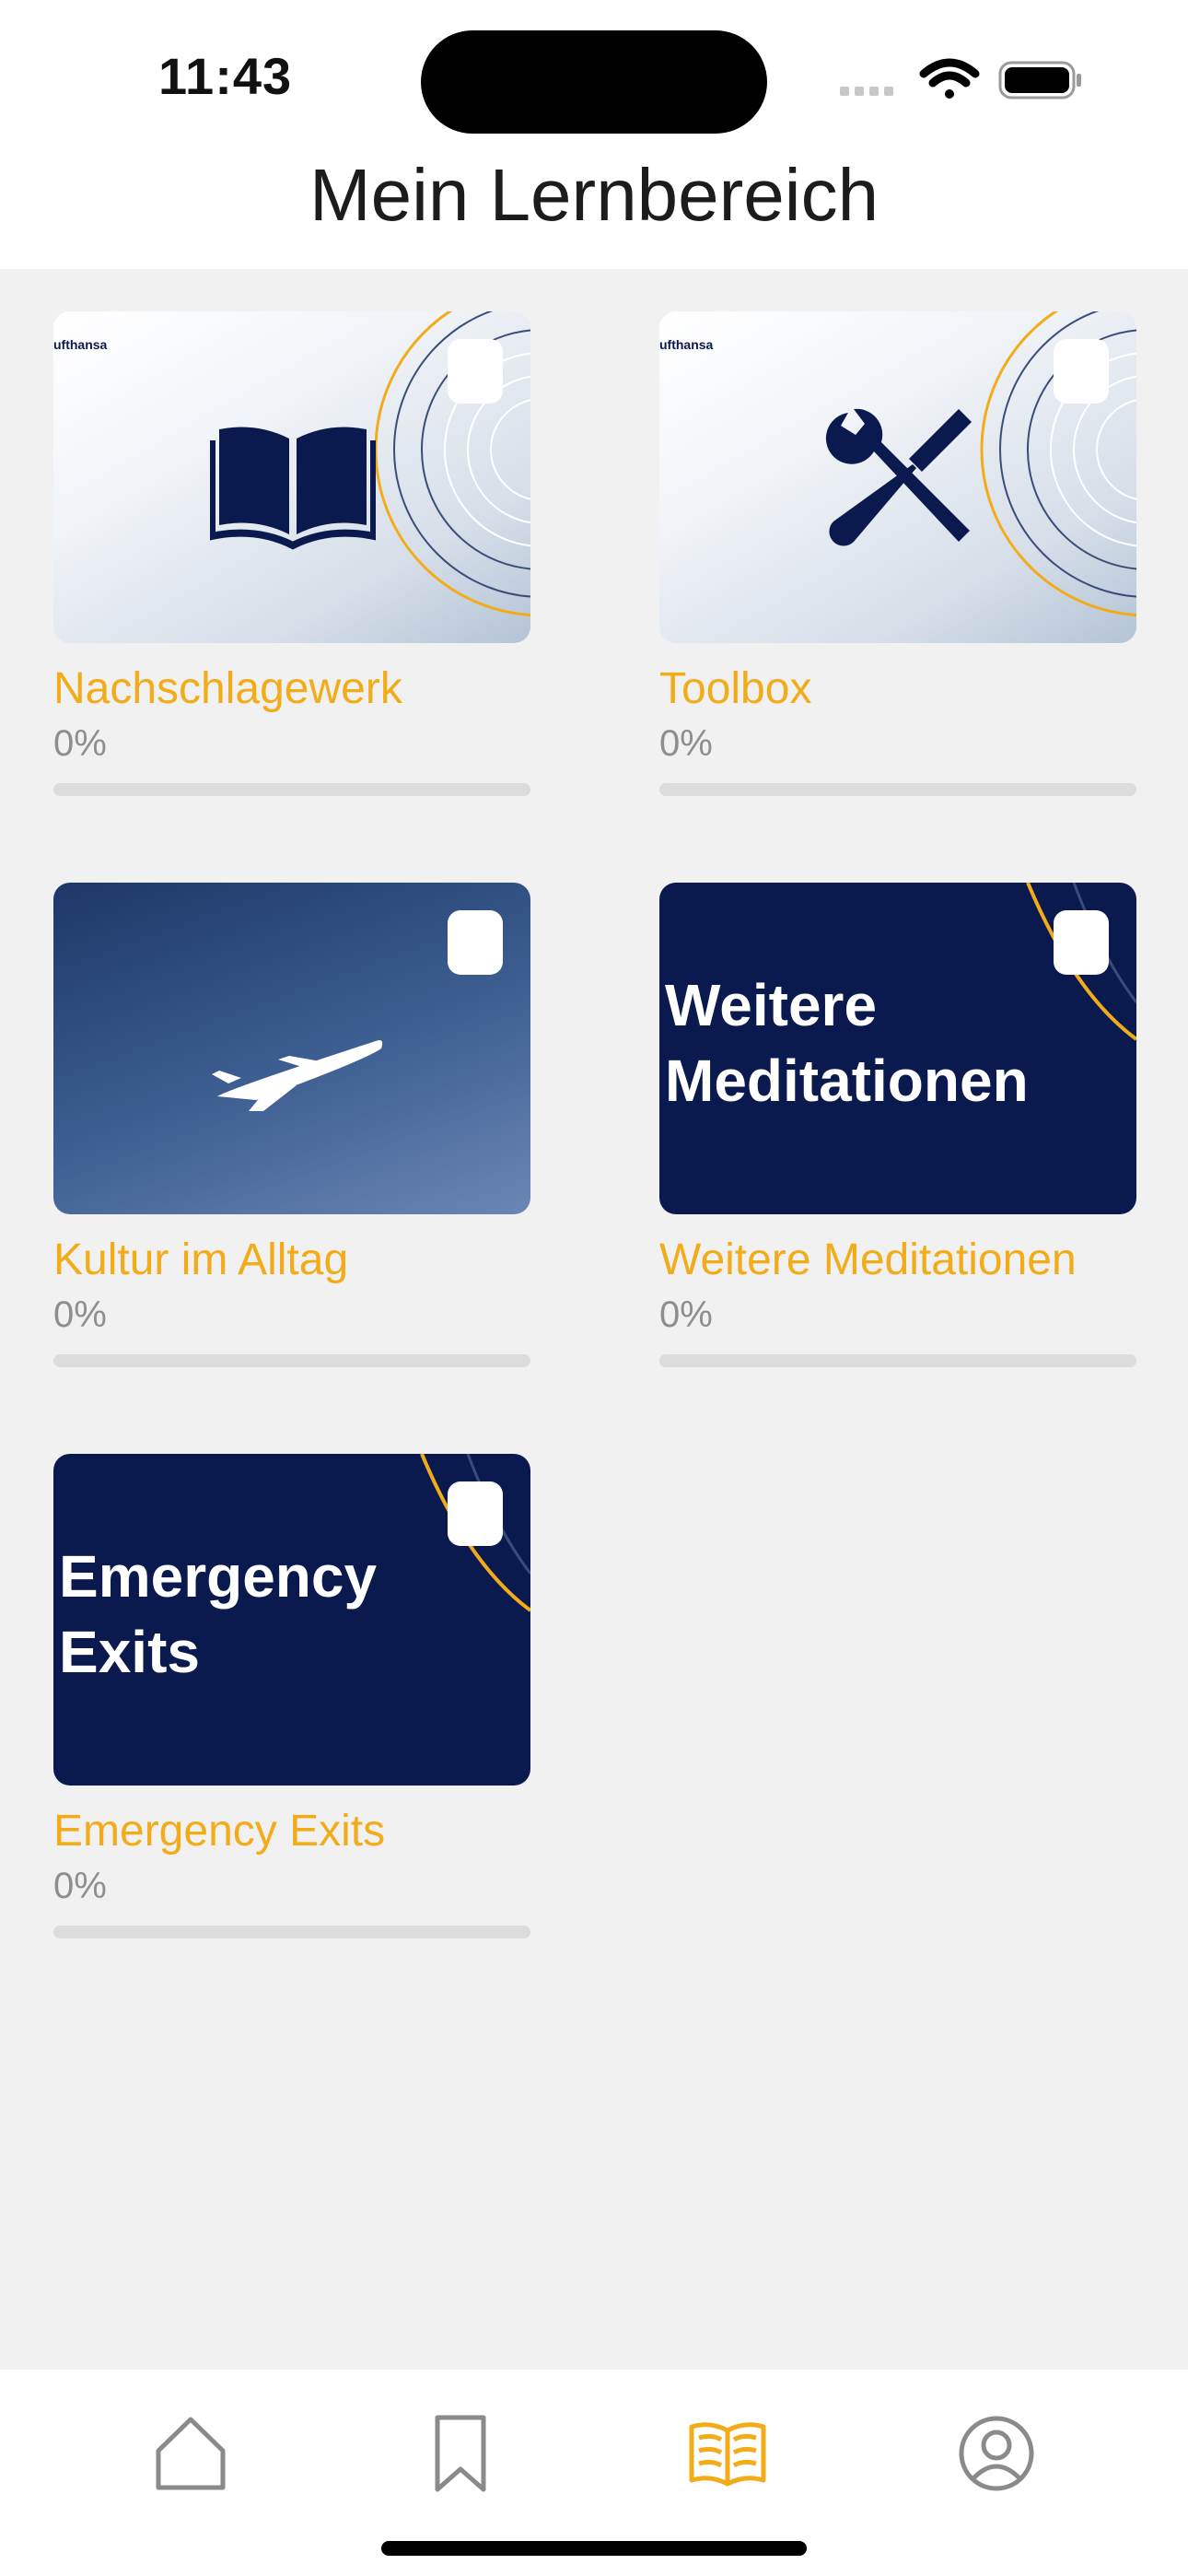  Describe the element at coordinates (949, 78) in the screenshot. I see `wifi-icon` at that location.